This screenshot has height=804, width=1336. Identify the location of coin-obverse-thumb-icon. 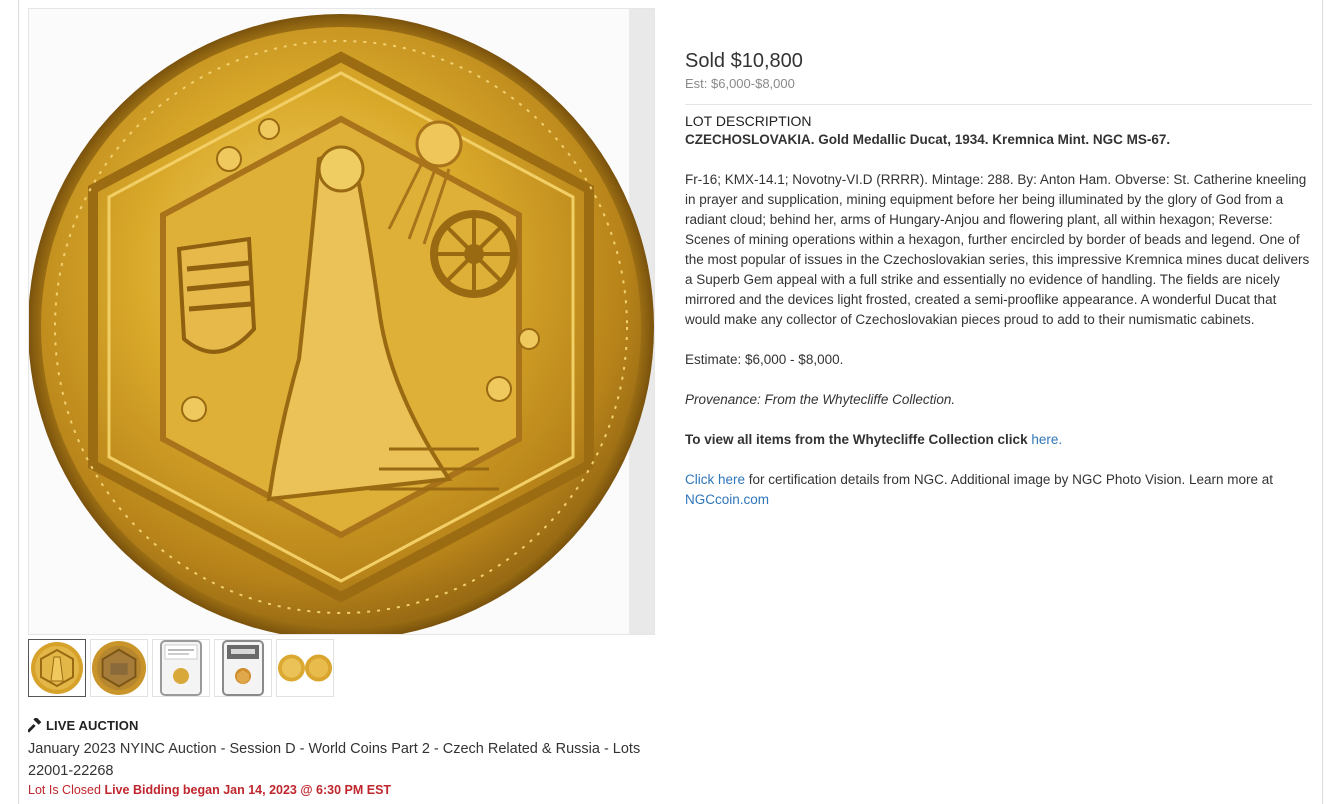
(57, 668).